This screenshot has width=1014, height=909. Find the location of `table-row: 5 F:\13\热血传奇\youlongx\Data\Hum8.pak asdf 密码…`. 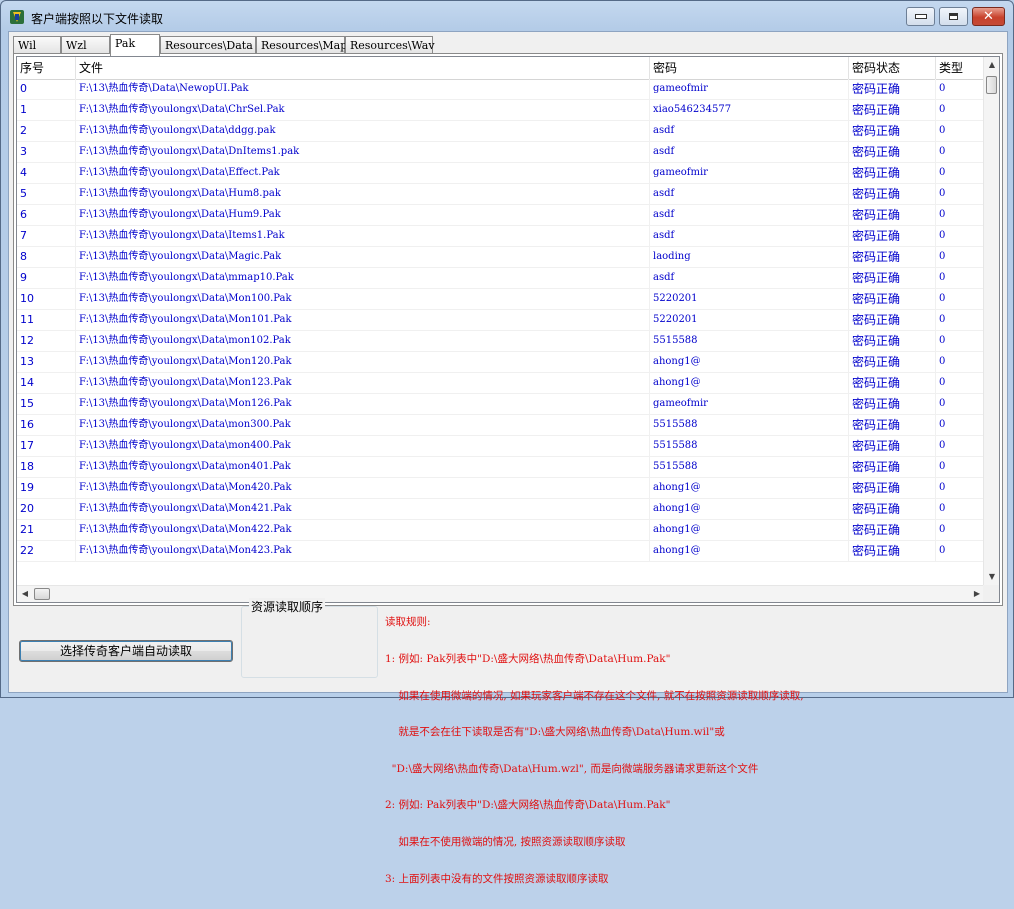

table-row: 5 F:\13\热血传奇\youlongx\Data\Hum8.pak asdf 密码… is located at coordinates (501, 194).